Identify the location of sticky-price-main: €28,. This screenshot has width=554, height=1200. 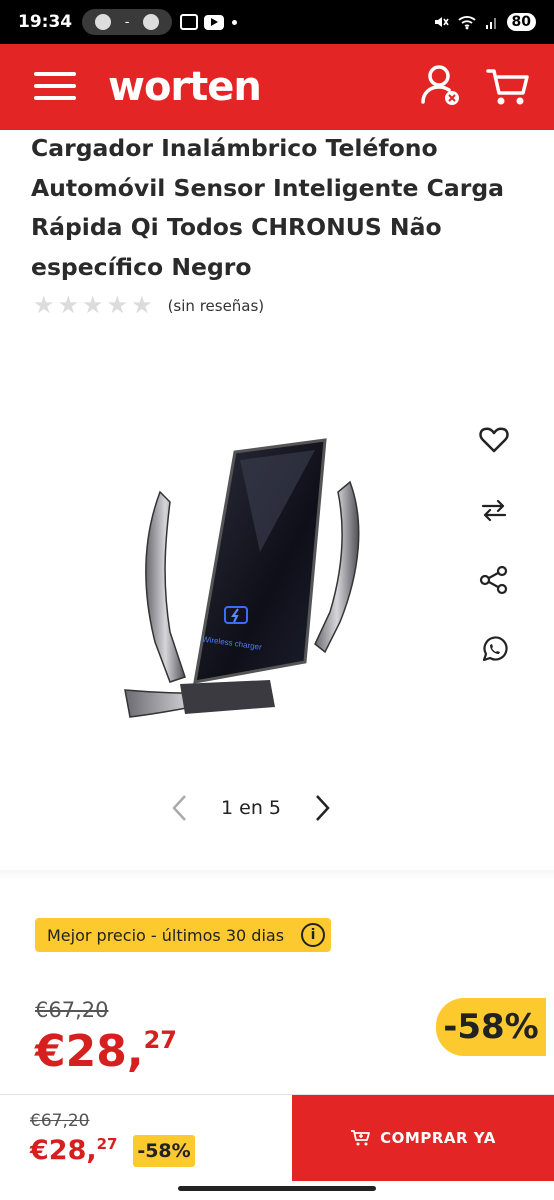
(63, 1150).